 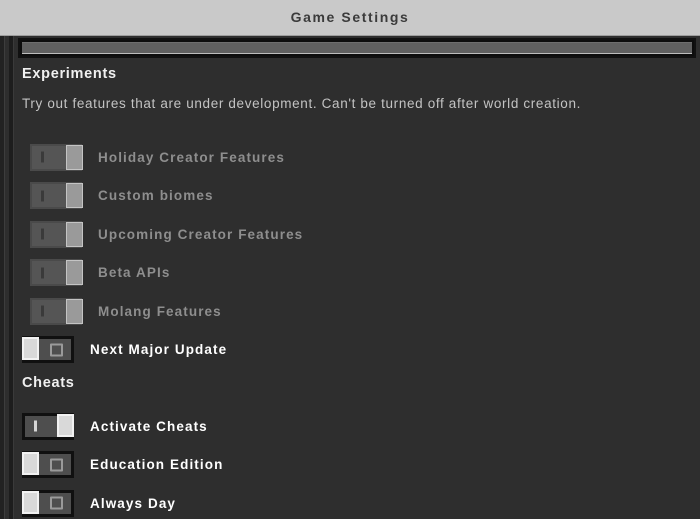 I want to click on setting-label-custom-biomes: Custom biomes, so click(x=156, y=195).